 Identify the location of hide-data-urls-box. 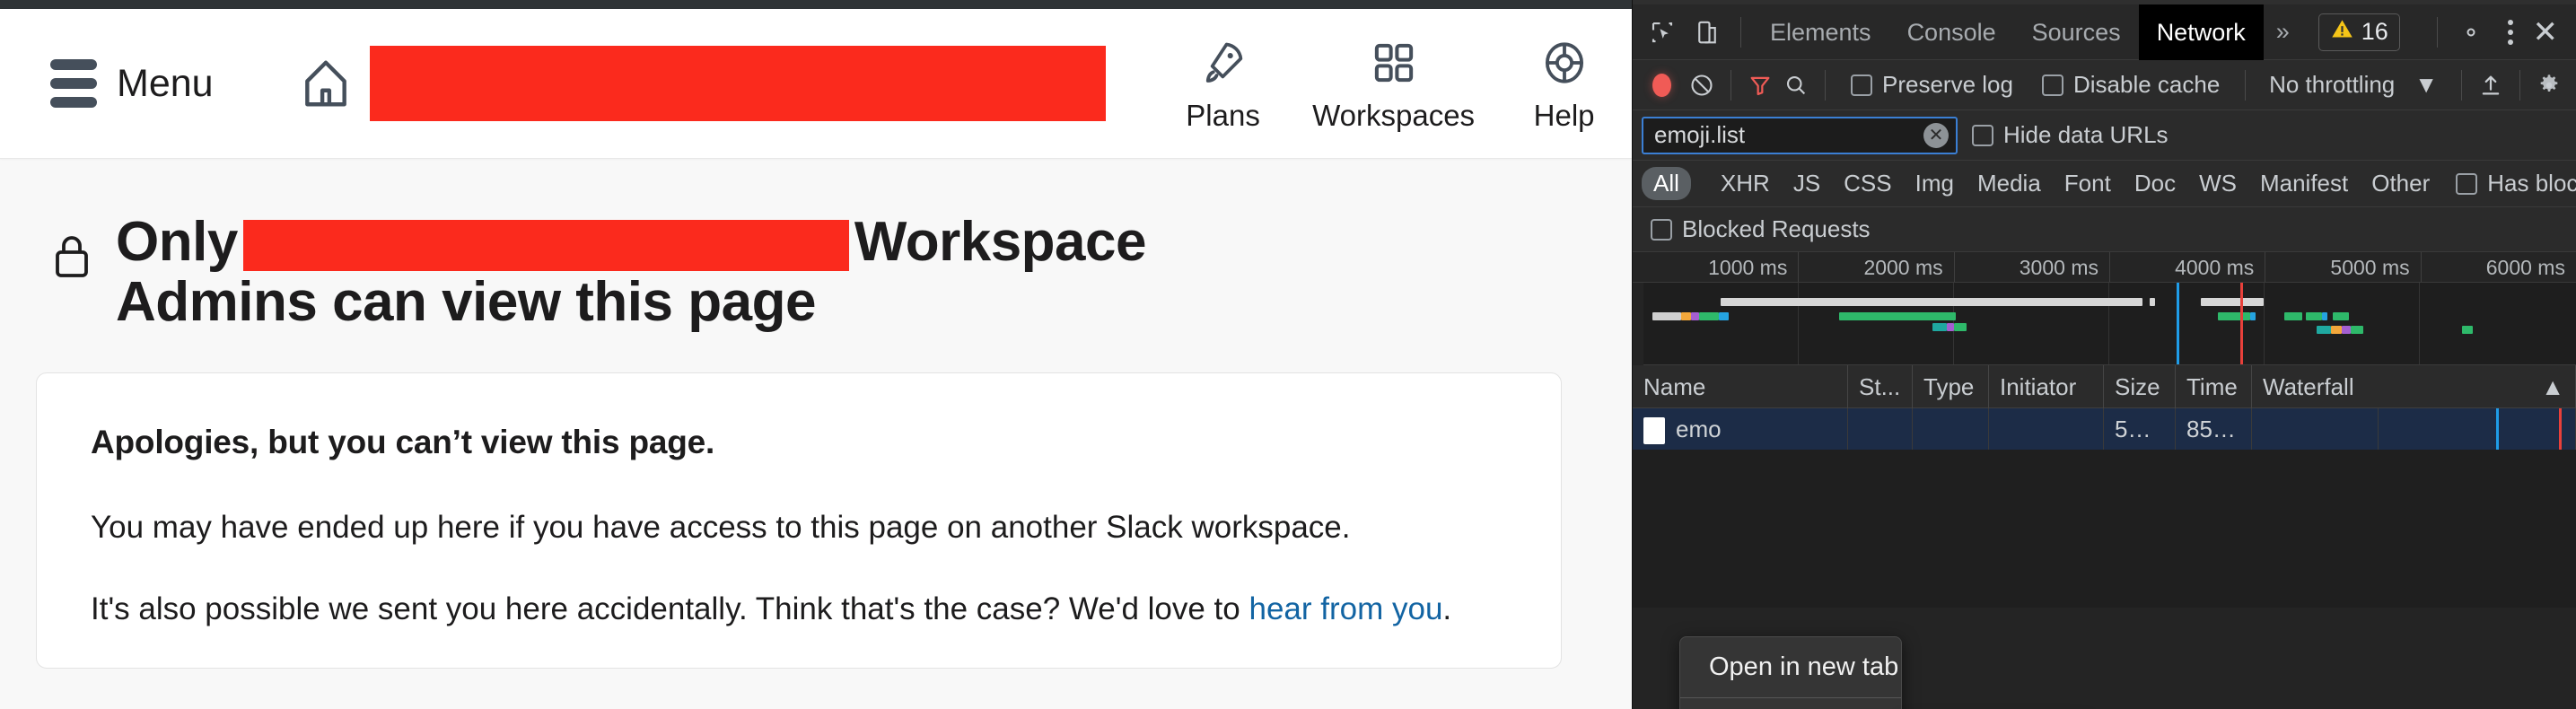
(1982, 135).